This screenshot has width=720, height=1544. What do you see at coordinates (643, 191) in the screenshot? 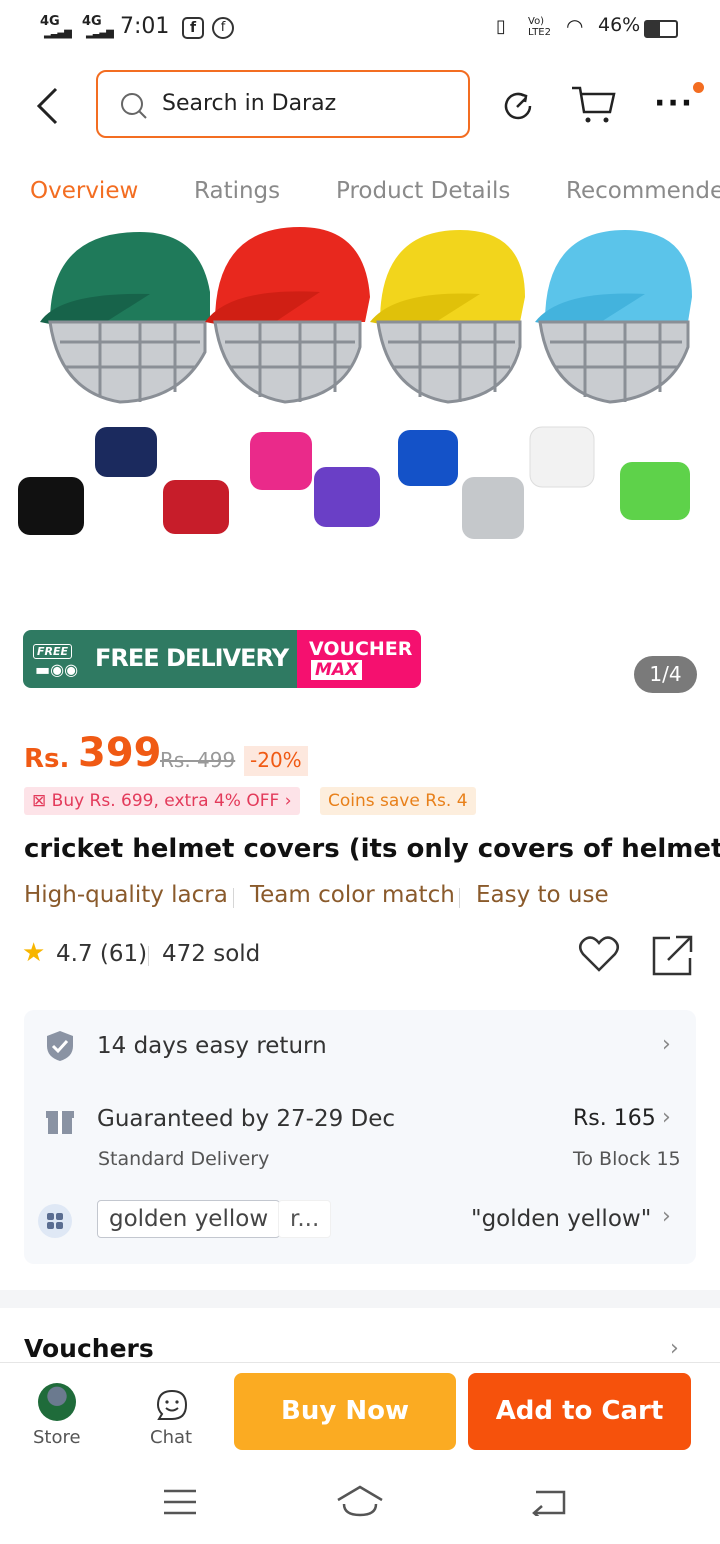
I see `tab-recommended: Recommended` at bounding box center [643, 191].